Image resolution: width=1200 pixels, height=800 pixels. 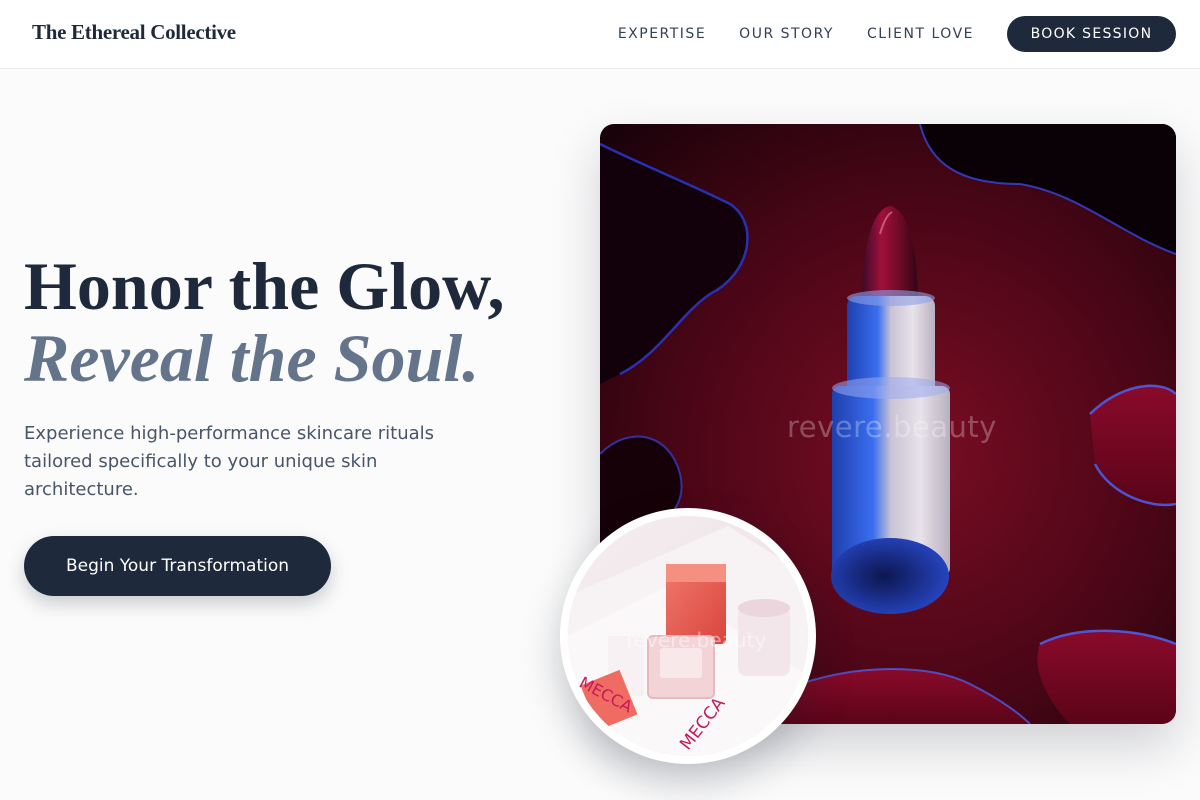 What do you see at coordinates (786, 34) in the screenshot?
I see `nav-link-our-story: OUR STORY` at bounding box center [786, 34].